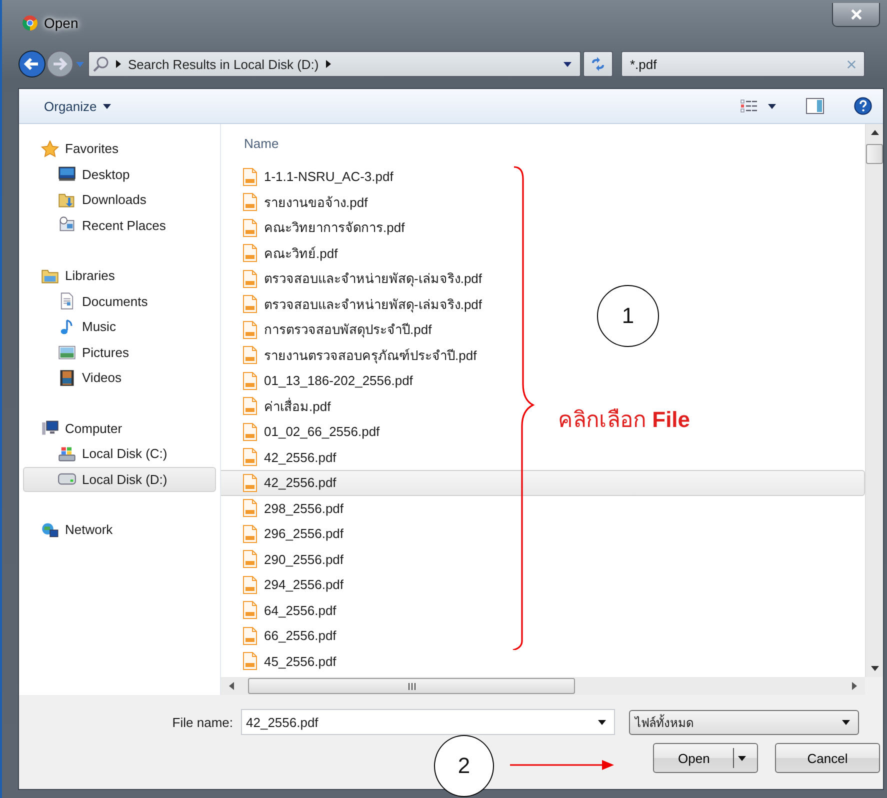 Image resolution: width=887 pixels, height=798 pixels. Describe the element at coordinates (287, 559) in the screenshot. I see `file-row: 290_2556.pdf` at that location.